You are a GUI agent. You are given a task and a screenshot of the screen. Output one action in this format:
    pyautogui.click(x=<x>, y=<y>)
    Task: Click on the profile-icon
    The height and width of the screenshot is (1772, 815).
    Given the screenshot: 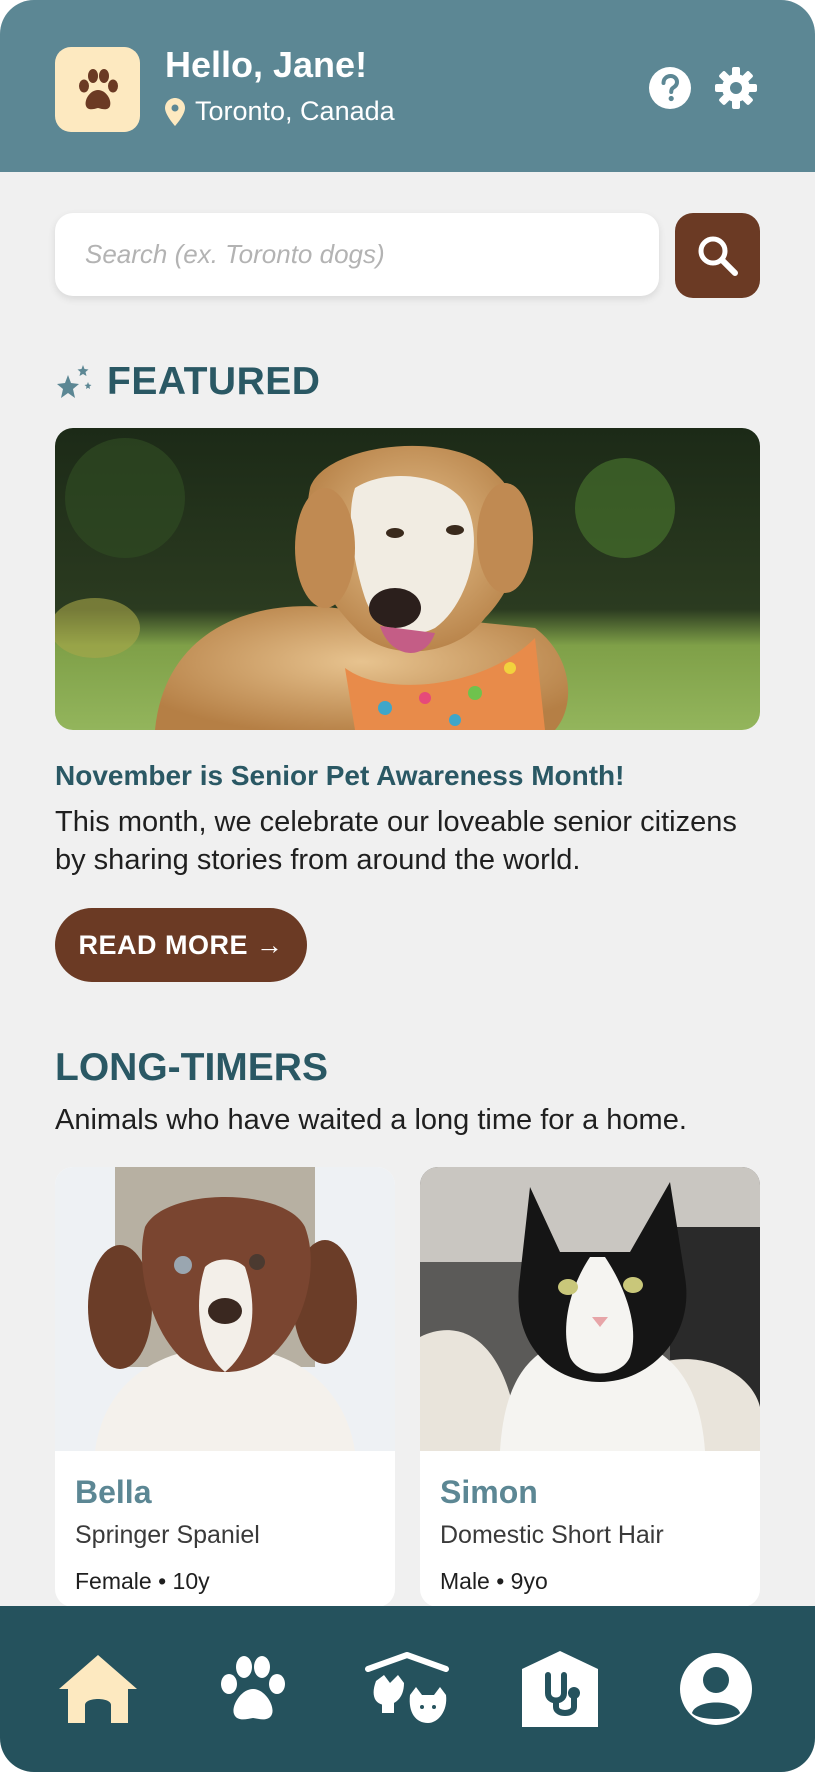 What is the action you would take?
    pyautogui.click(x=716, y=1689)
    